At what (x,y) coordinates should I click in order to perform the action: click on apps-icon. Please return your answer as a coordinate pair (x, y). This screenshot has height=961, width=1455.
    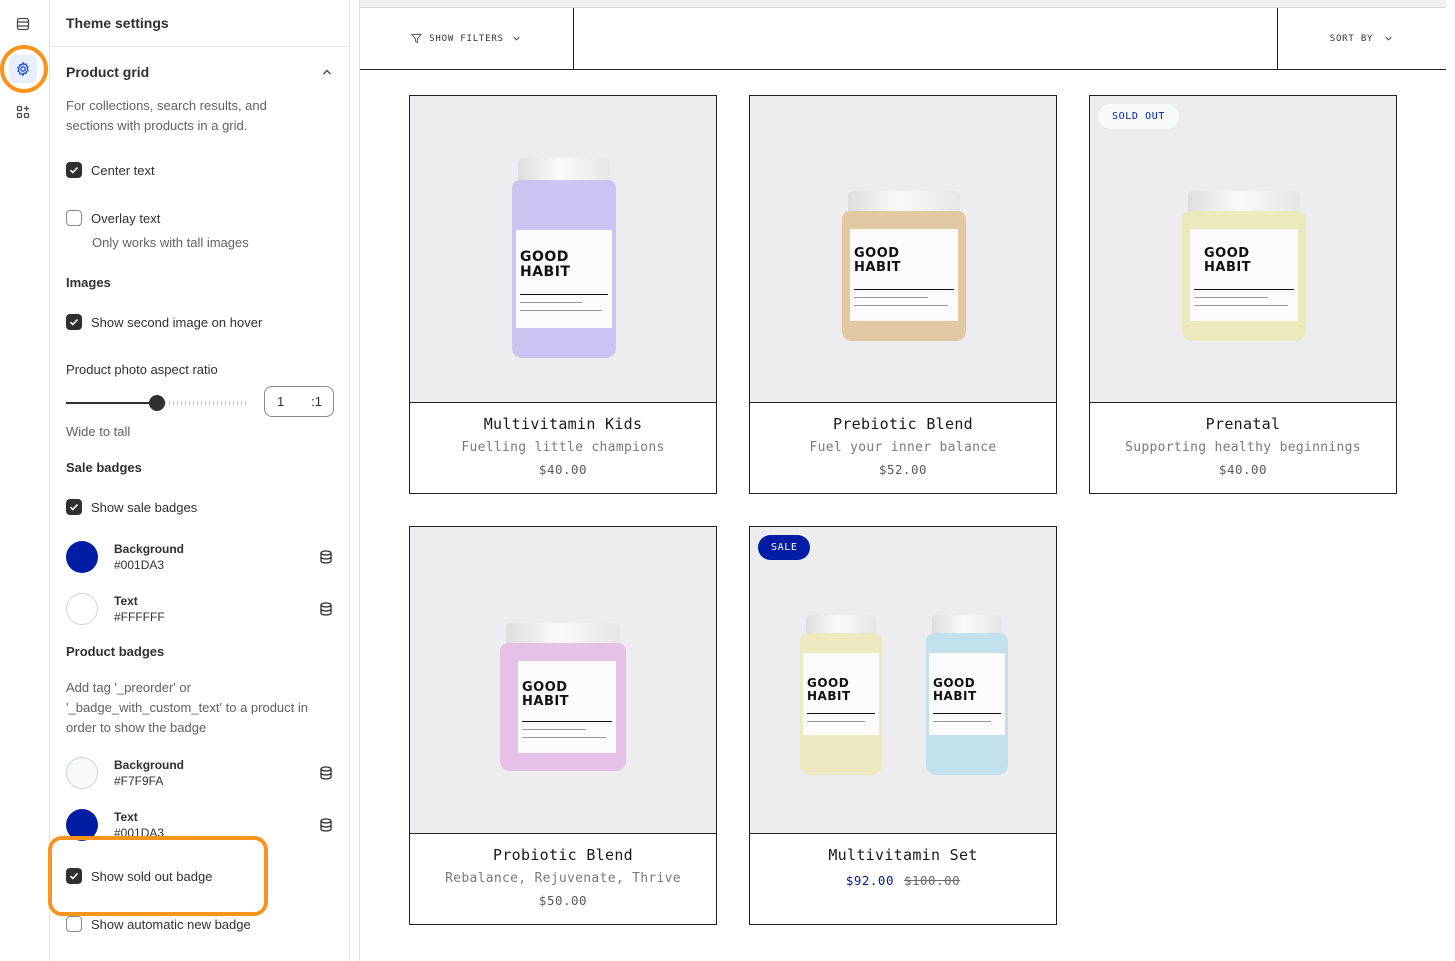
    Looking at the image, I should click on (23, 112).